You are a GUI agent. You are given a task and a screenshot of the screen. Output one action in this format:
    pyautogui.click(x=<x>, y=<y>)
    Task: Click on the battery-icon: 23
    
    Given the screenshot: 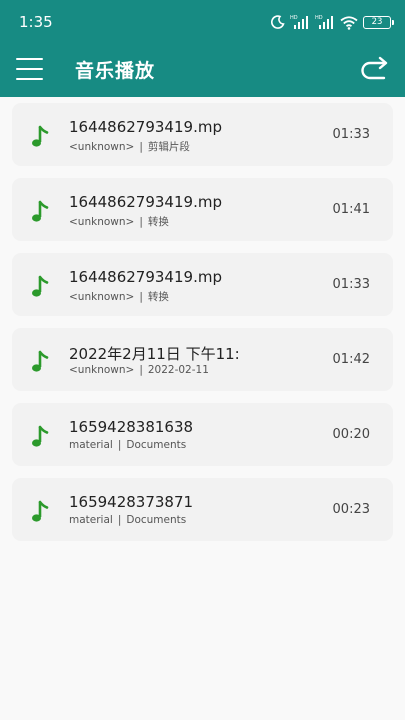 What is the action you would take?
    pyautogui.click(x=378, y=22)
    